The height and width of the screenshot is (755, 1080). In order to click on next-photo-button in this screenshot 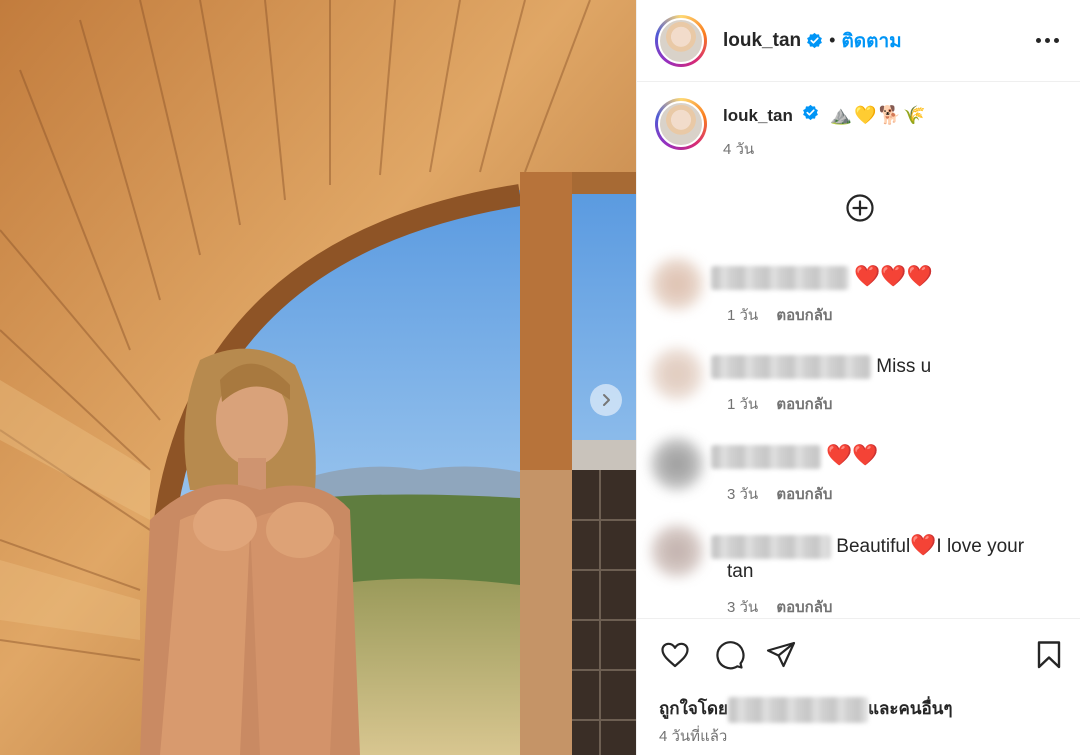, I will do `click(606, 400)`.